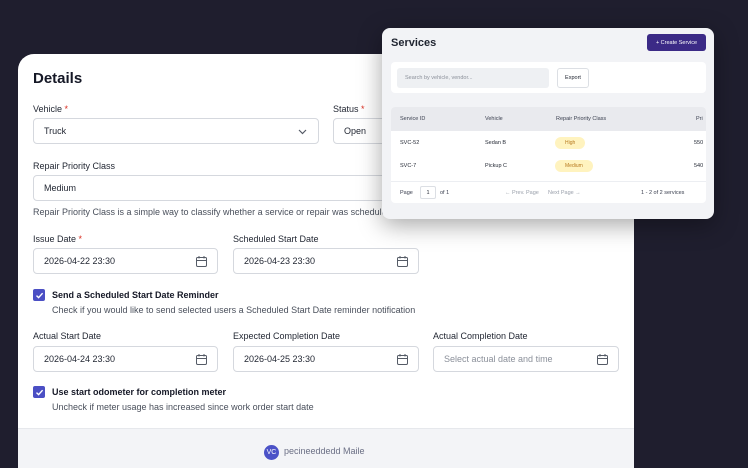 This screenshot has height=468, width=748. I want to click on actual-start-input: 2026-04-24 23:30, so click(125, 359).